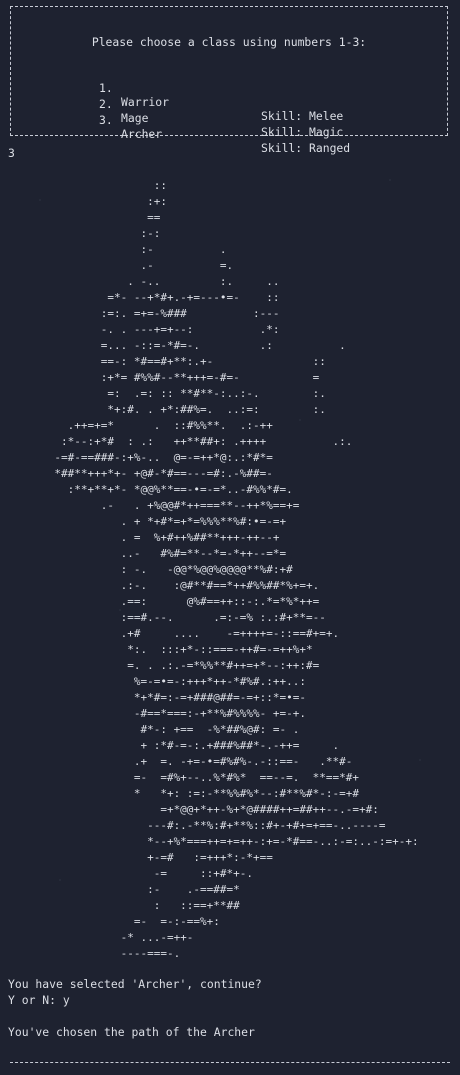 Image resolution: width=460 pixels, height=1075 pixels. Describe the element at coordinates (221, 95) in the screenshot. I see `class-option-warrior: 1. Warrior Skill: Melee` at that location.